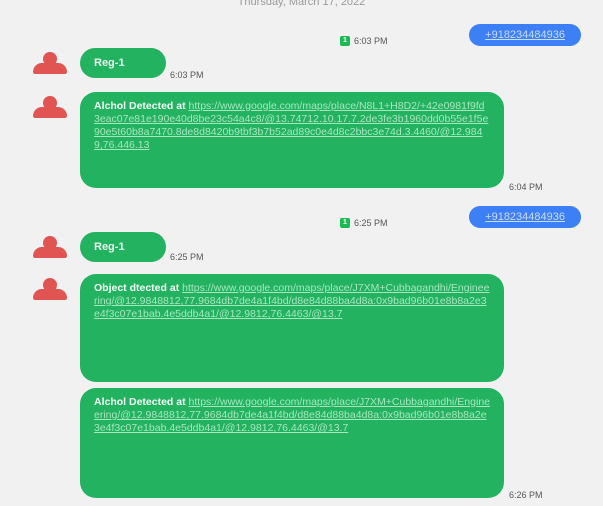 This screenshot has width=603, height=506. Describe the element at coordinates (137, 288) in the screenshot. I see `message-text: Object dtected at` at that location.